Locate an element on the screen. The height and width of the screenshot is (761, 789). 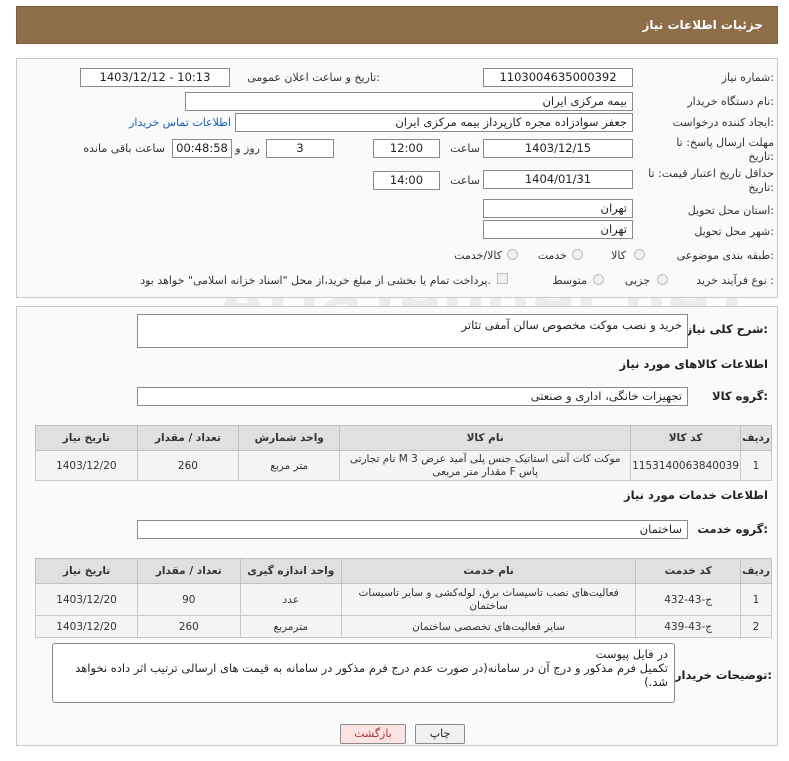
reply-time-label: ساعت is located at coordinates (465, 148).